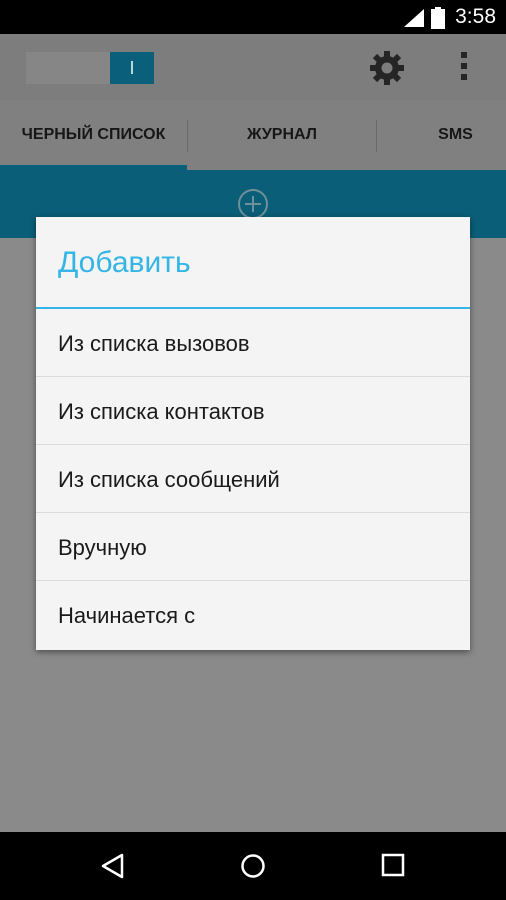 This screenshot has width=506, height=900. What do you see at coordinates (438, 18) in the screenshot?
I see `battery-icon` at bounding box center [438, 18].